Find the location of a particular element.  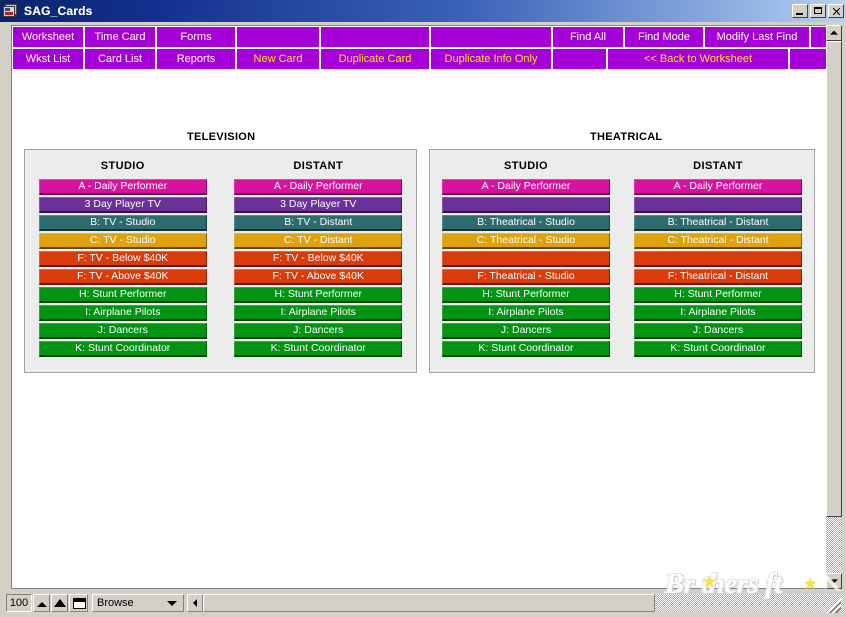

vertical-scroll-thumb is located at coordinates (834, 279).